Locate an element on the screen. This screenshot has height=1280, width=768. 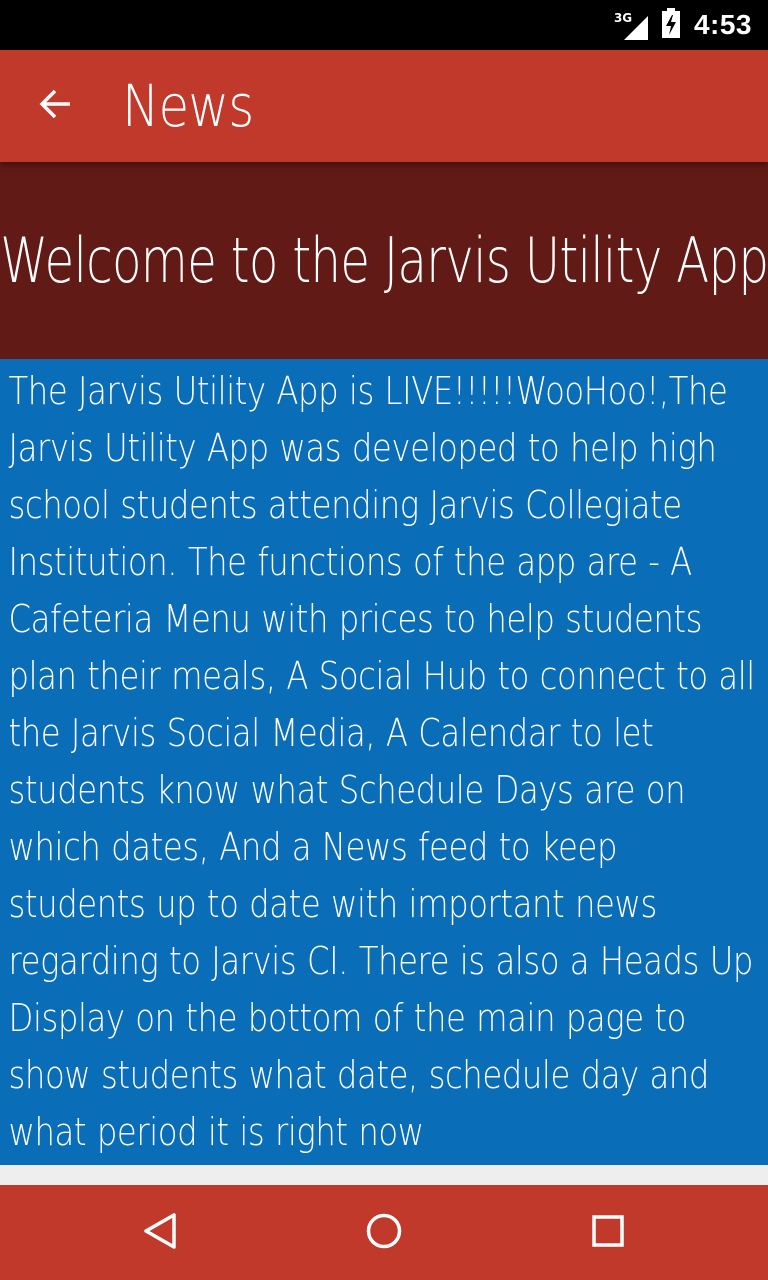
status-bar: 3G 4:53 is located at coordinates (384, 25).